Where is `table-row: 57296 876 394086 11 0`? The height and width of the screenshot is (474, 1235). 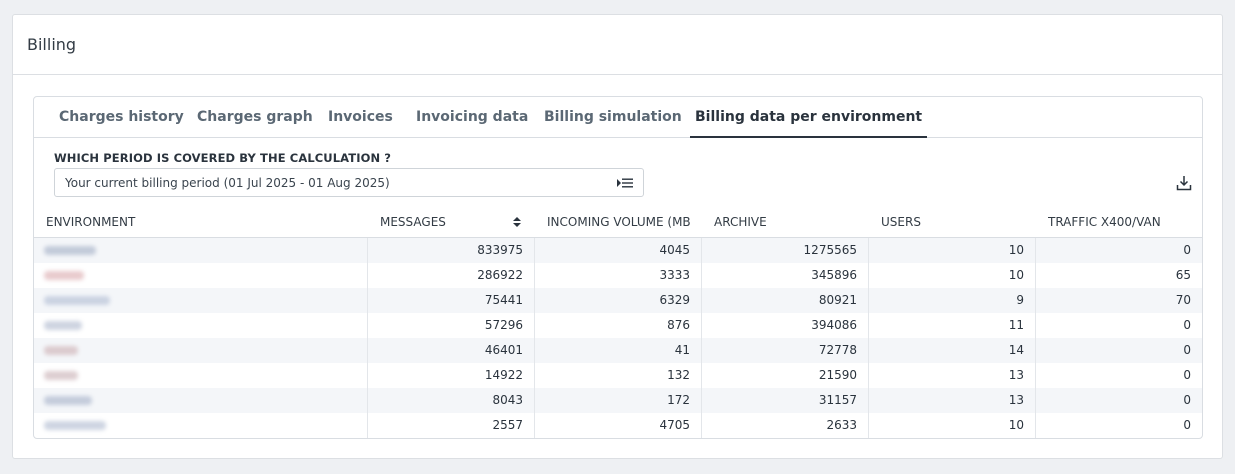
table-row: 57296 876 394086 11 0 is located at coordinates (618, 325).